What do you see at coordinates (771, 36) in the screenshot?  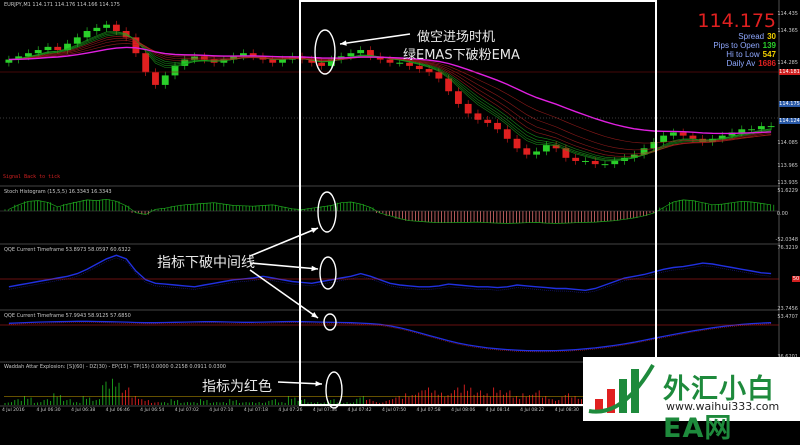 I see `stats-value: 30` at bounding box center [771, 36].